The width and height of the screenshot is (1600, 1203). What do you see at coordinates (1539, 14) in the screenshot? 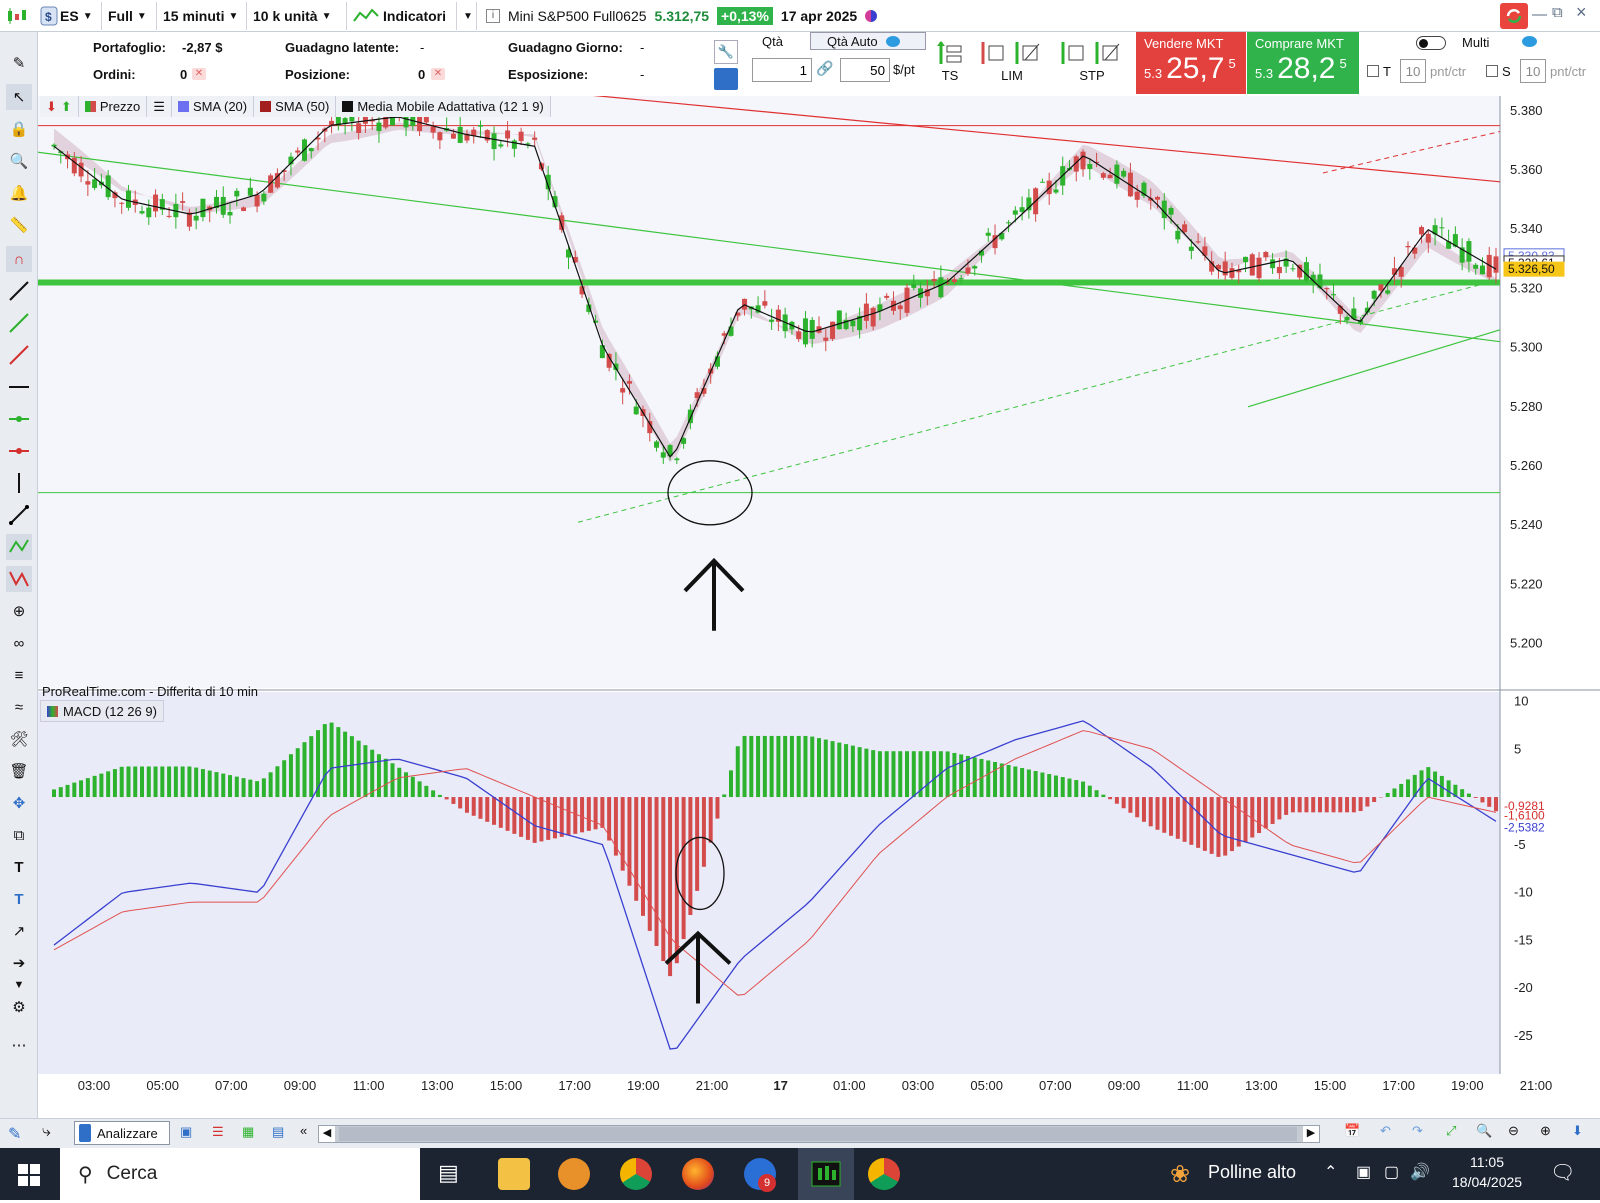
I see `minimize-icon: —` at bounding box center [1539, 14].